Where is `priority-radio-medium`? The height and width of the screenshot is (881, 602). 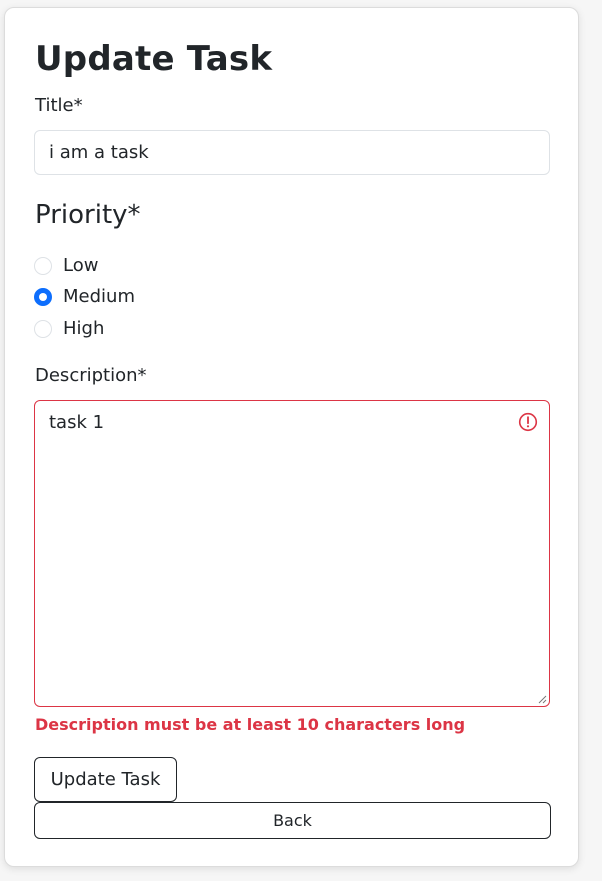
priority-radio-medium is located at coordinates (43, 297).